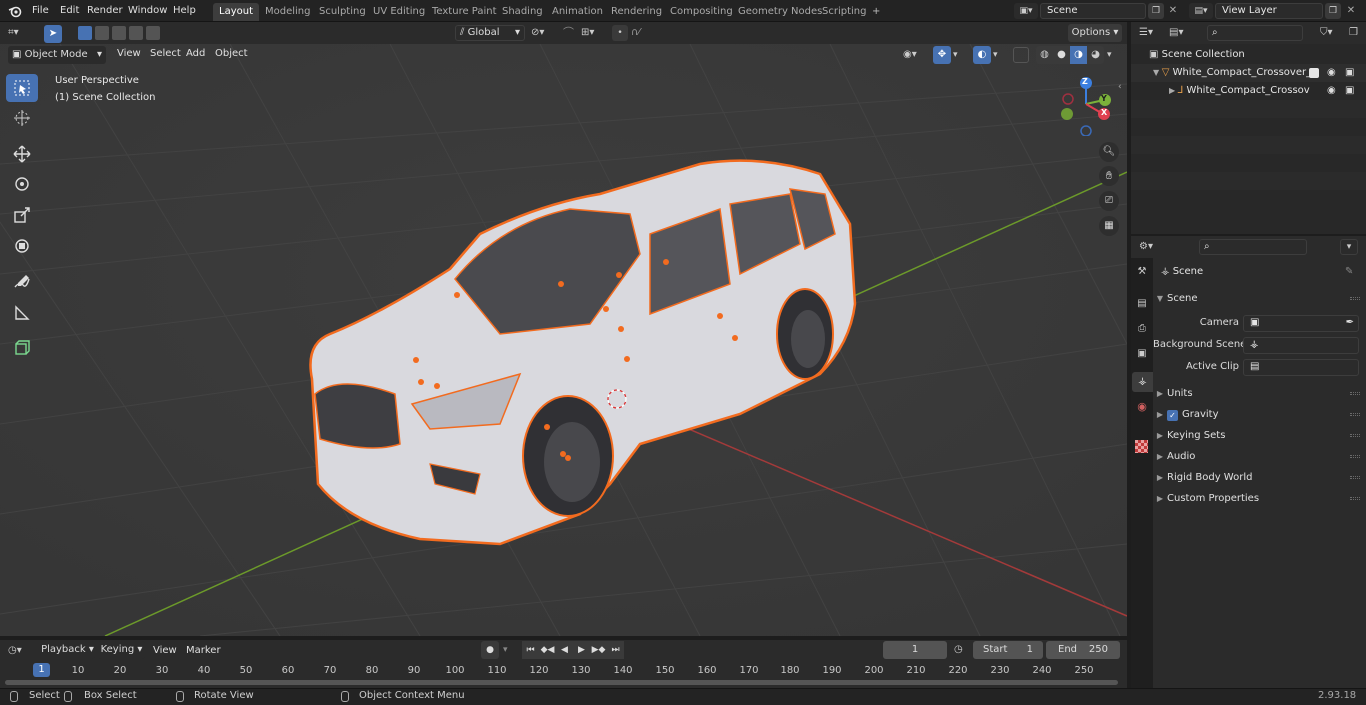  I want to click on outliner-editor-type-icon: ☰▾, so click(1152, 33).